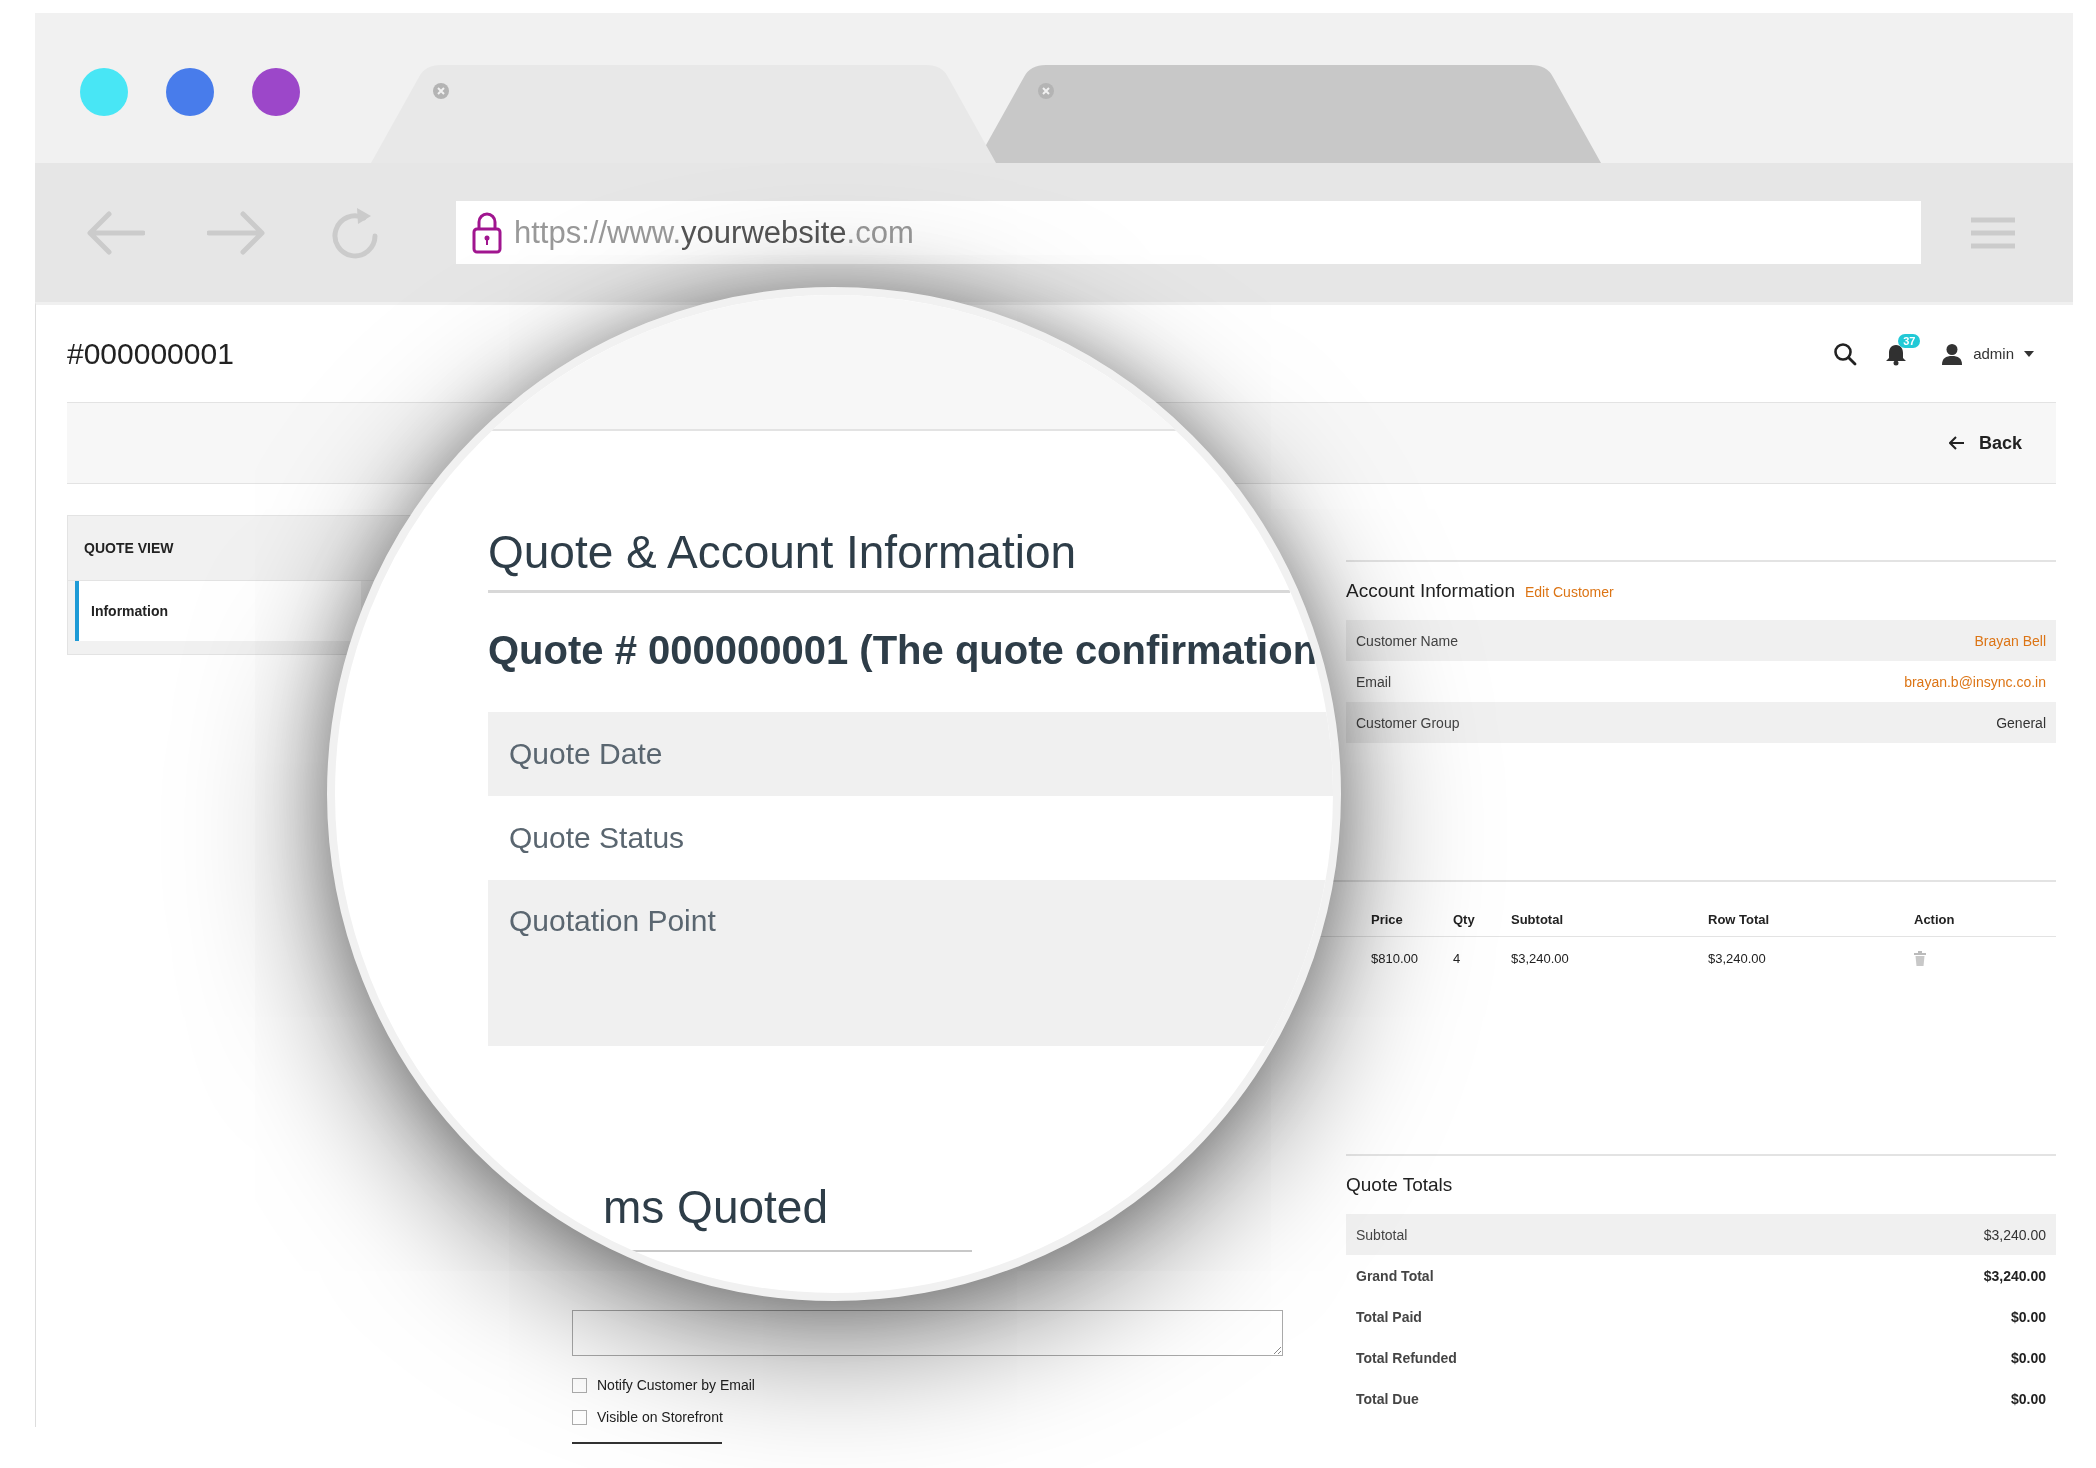 The height and width of the screenshot is (1468, 2096). What do you see at coordinates (676, 1385) in the screenshot?
I see `checkbox-label: Notify Customer by Email` at bounding box center [676, 1385].